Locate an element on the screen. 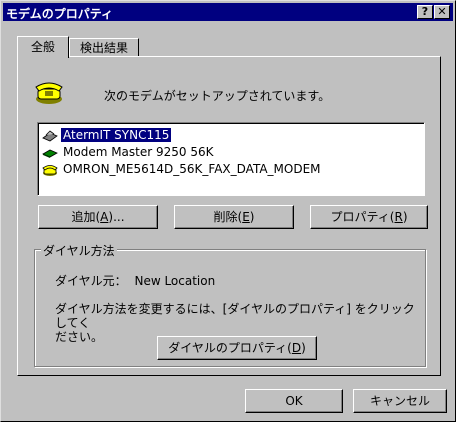  title-bar: モデムのプロパティ ? ✕ is located at coordinates (228, 12).